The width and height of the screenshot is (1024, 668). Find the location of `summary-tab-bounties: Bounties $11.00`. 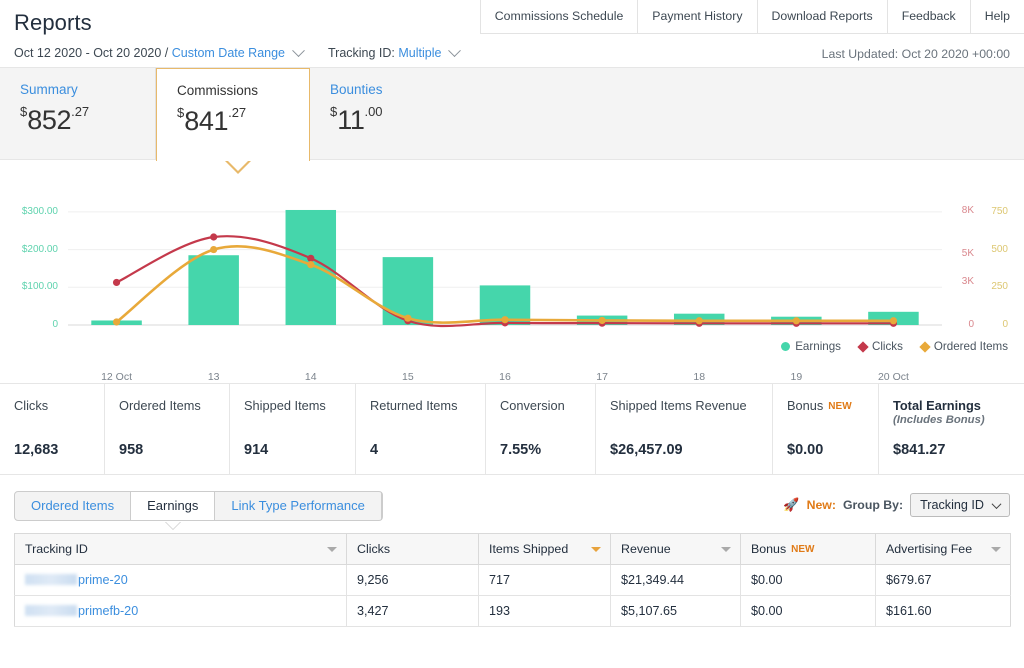

summary-tab-bounties: Bounties $11.00 is located at coordinates (385, 114).